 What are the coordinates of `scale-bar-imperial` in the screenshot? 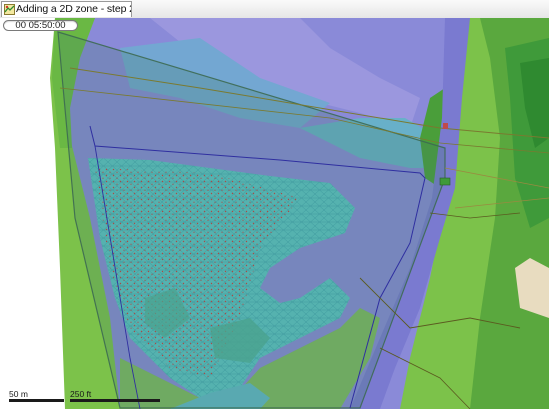 It's located at (115, 400).